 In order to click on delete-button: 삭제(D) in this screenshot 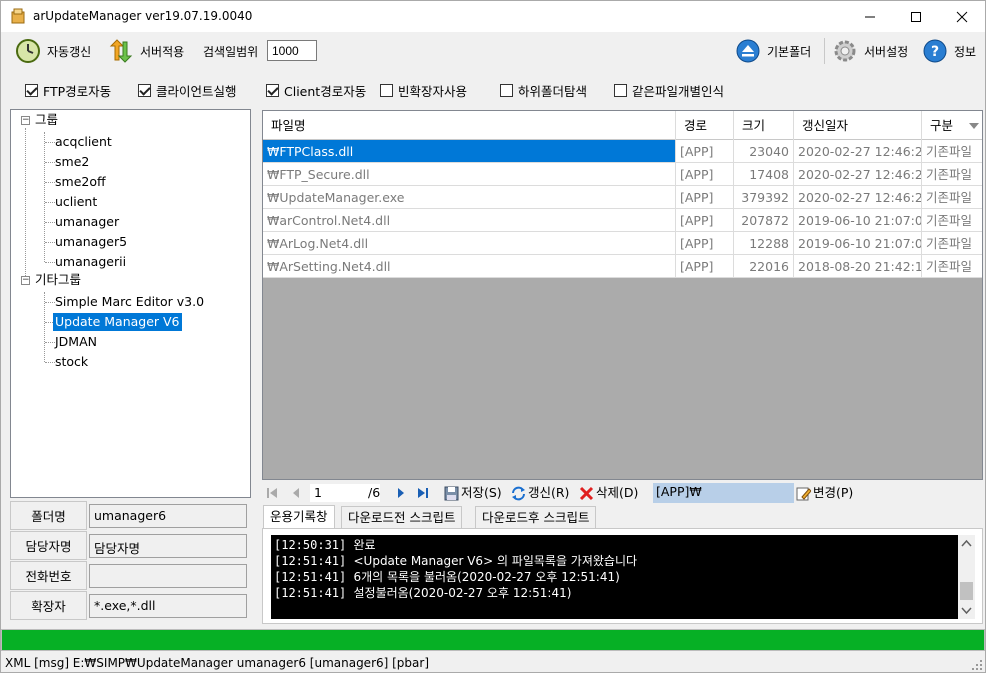, I will do `click(608, 493)`.